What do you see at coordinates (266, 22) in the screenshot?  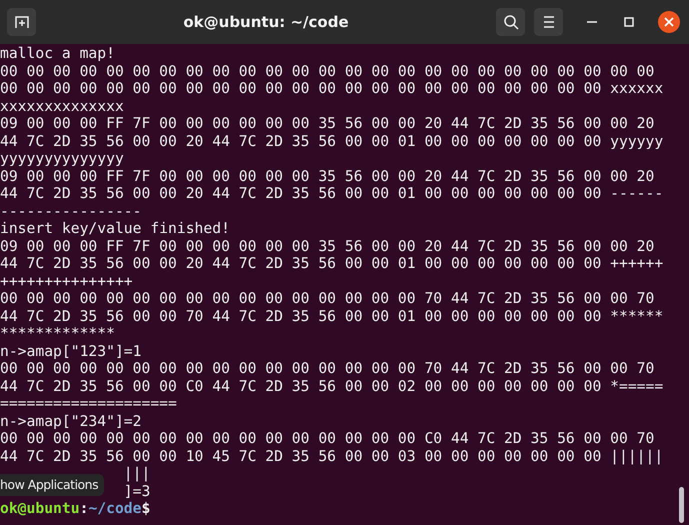 I see `window-title: ok@ubuntu: ~/code` at bounding box center [266, 22].